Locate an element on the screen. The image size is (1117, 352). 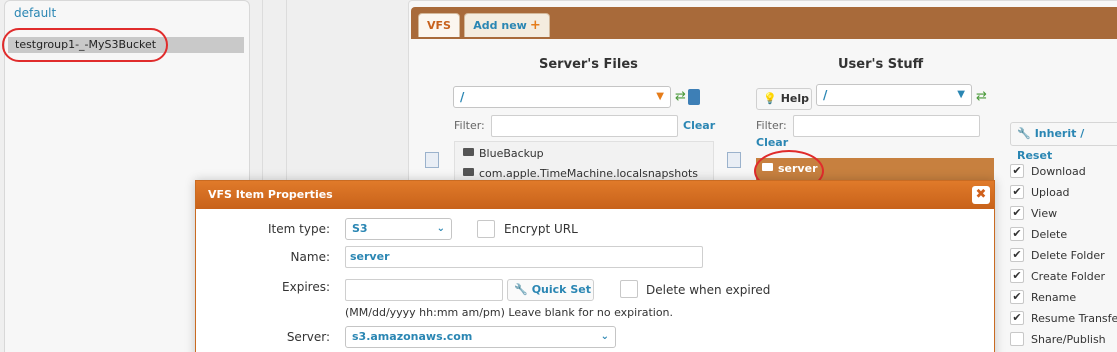
plus-icon: + is located at coordinates (535, 25).